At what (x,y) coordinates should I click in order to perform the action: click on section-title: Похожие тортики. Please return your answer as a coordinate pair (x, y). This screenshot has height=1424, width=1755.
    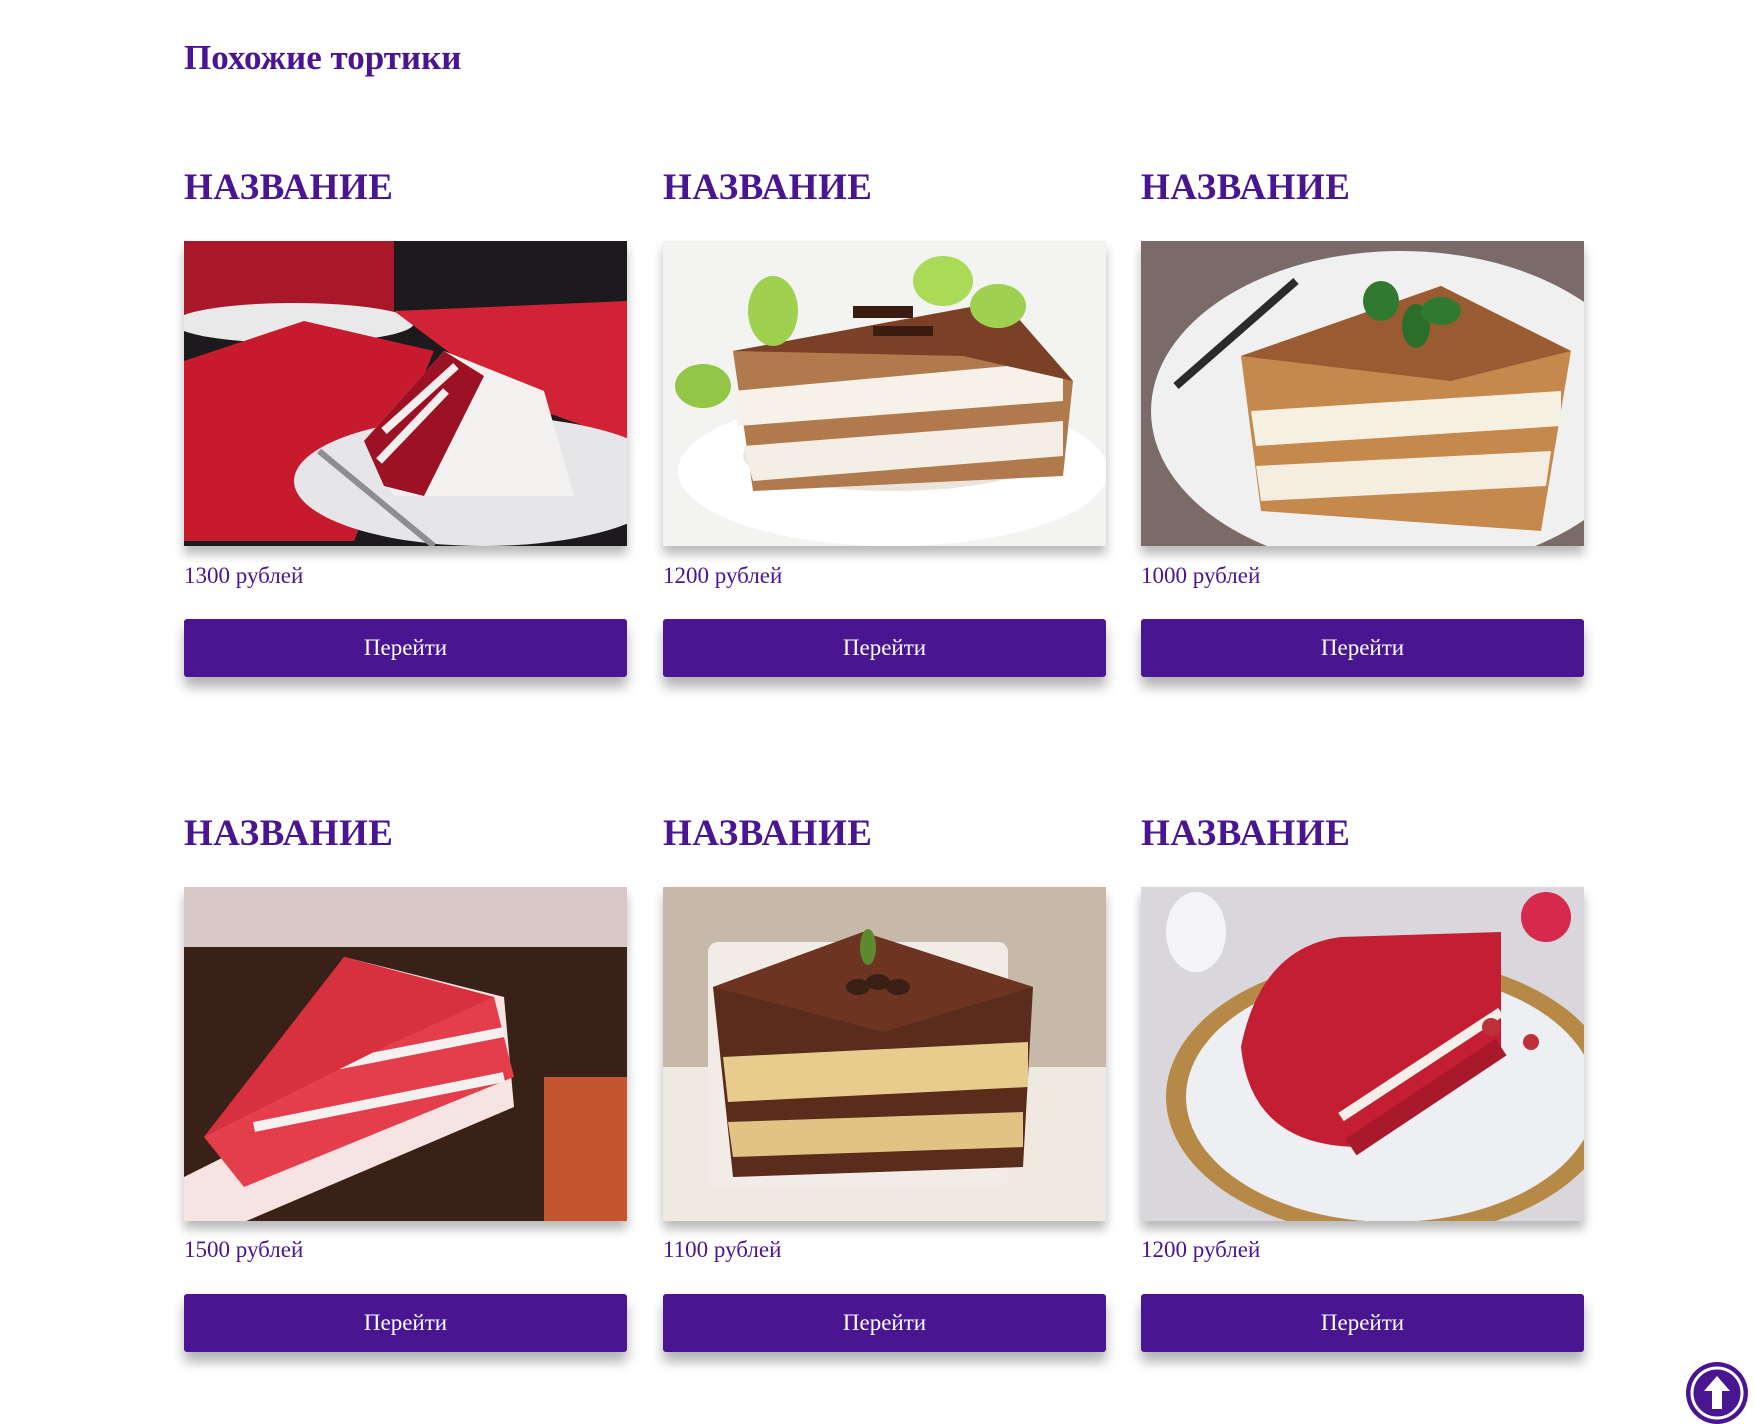
    Looking at the image, I should click on (323, 57).